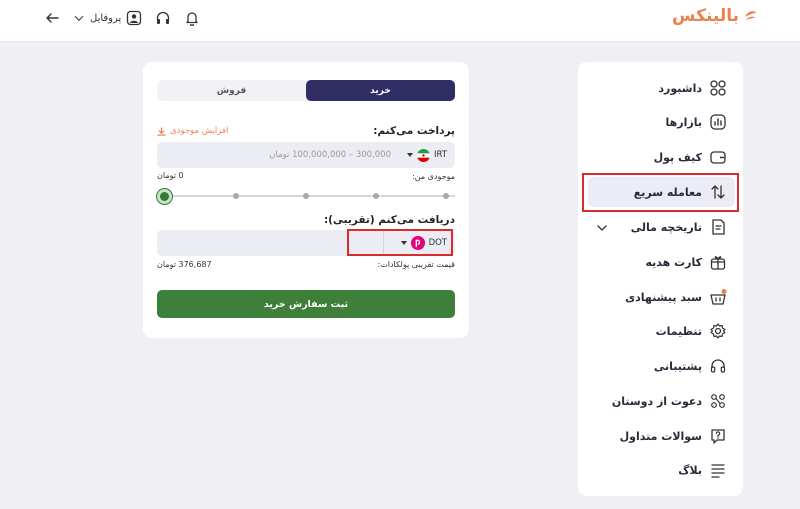 The height and width of the screenshot is (509, 800). What do you see at coordinates (192, 18) in the screenshot?
I see `bell-icon` at bounding box center [192, 18].